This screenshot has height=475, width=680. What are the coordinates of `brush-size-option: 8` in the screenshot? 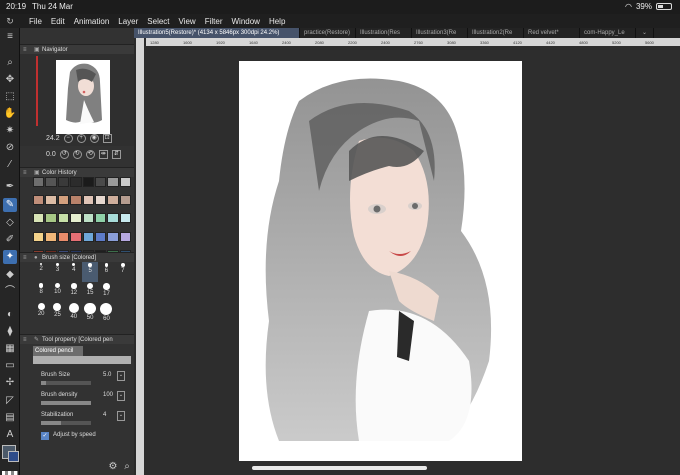 It's located at (41, 292).